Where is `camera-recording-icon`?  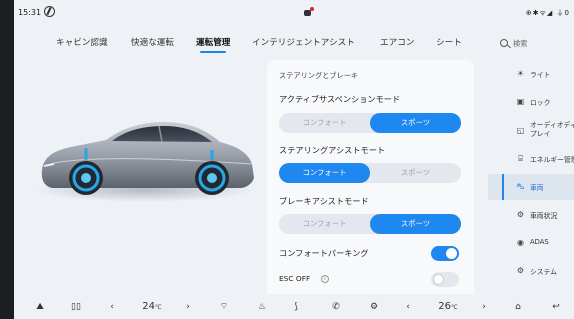 camera-recording-icon is located at coordinates (309, 12).